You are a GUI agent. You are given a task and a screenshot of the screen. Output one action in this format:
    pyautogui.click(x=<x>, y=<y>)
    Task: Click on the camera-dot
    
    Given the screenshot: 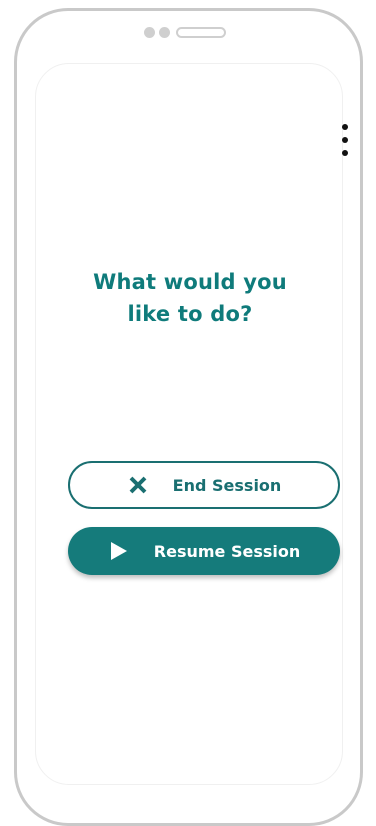 What is the action you would take?
    pyautogui.click(x=149, y=32)
    